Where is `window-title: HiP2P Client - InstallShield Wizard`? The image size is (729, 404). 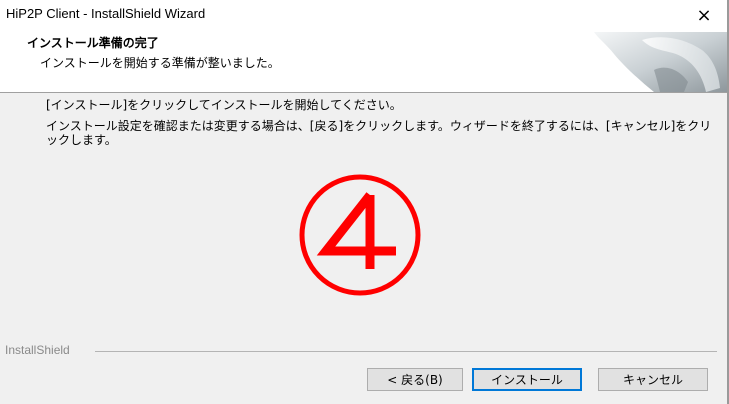
window-title: HiP2P Client - InstallShield Wizard is located at coordinates (106, 13).